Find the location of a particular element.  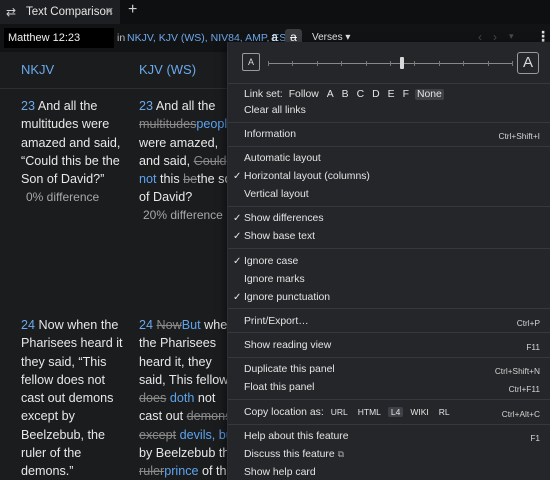

verse-text: this is located at coordinates (170, 179).